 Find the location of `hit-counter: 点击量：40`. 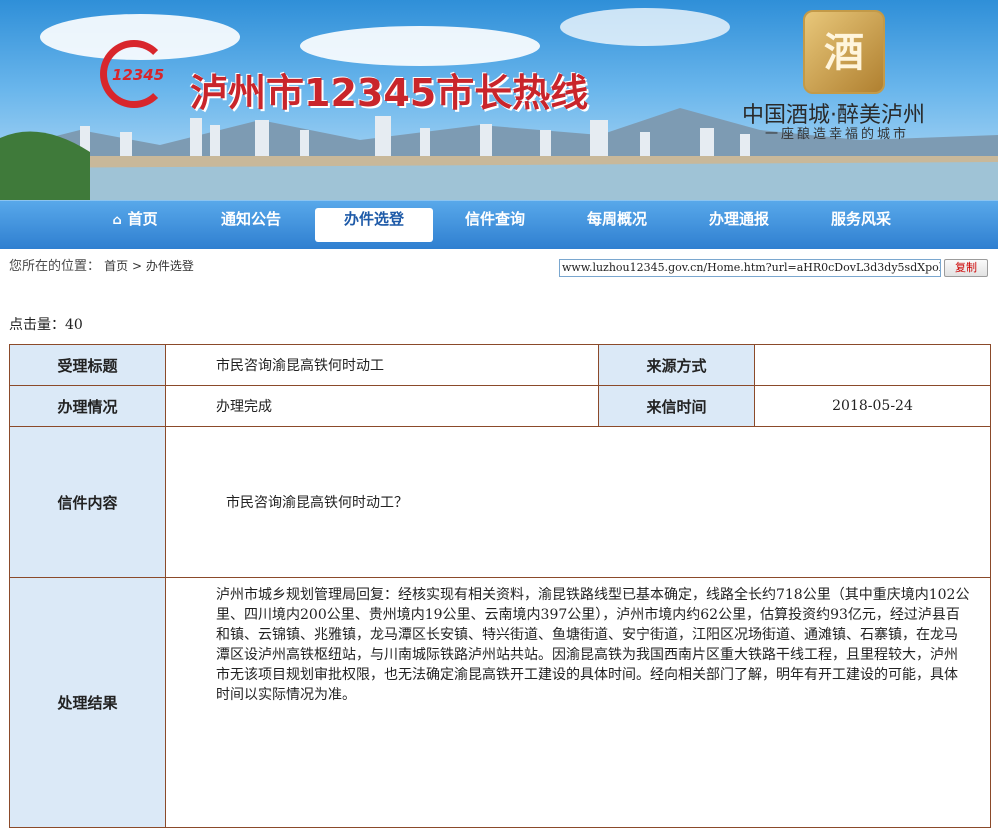

hit-counter: 点击量：40 is located at coordinates (46, 324).